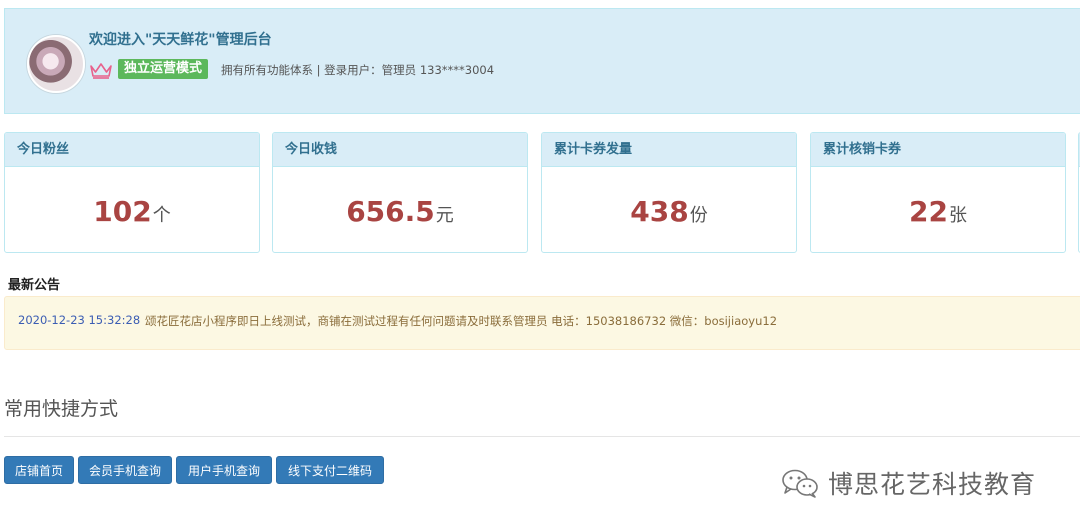  Describe the element at coordinates (125, 470) in the screenshot. I see `member-phone-search-button: 会员手机查询` at that location.